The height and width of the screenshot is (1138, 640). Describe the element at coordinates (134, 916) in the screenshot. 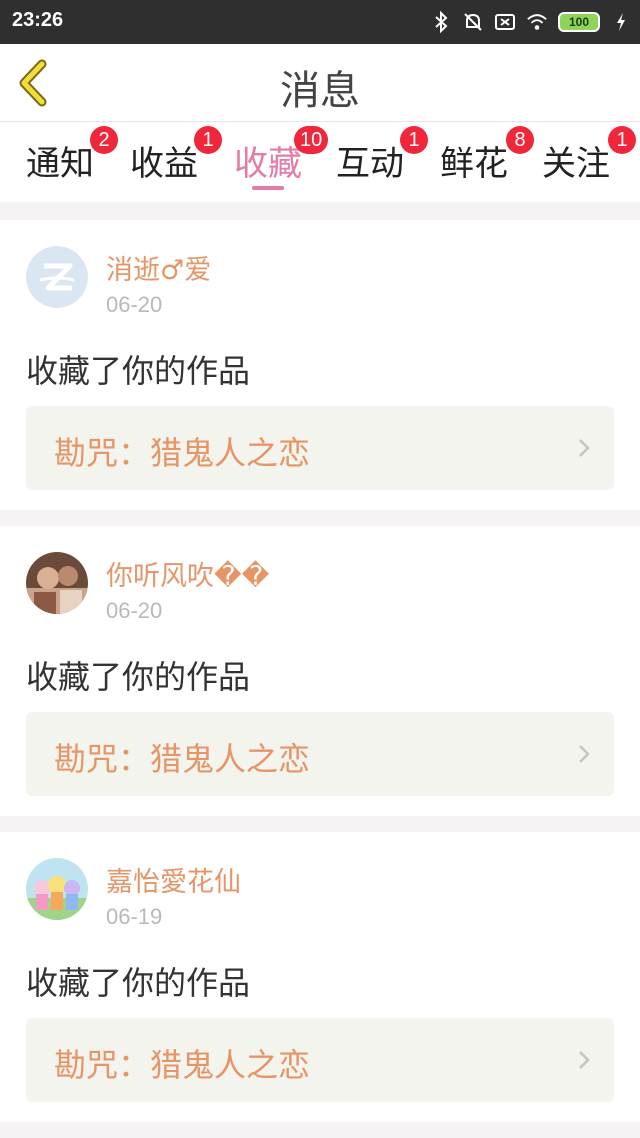

I see `message-date: 06-19` at that location.